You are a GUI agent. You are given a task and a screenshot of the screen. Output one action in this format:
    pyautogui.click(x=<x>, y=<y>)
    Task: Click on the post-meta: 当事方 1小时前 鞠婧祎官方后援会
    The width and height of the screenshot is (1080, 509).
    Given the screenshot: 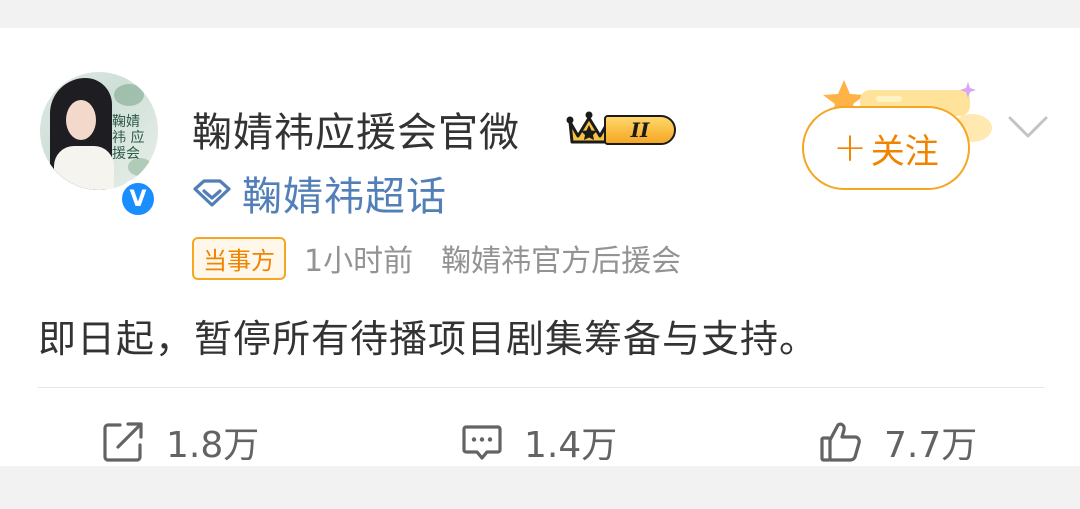 What is the action you would take?
    pyautogui.click(x=436, y=258)
    